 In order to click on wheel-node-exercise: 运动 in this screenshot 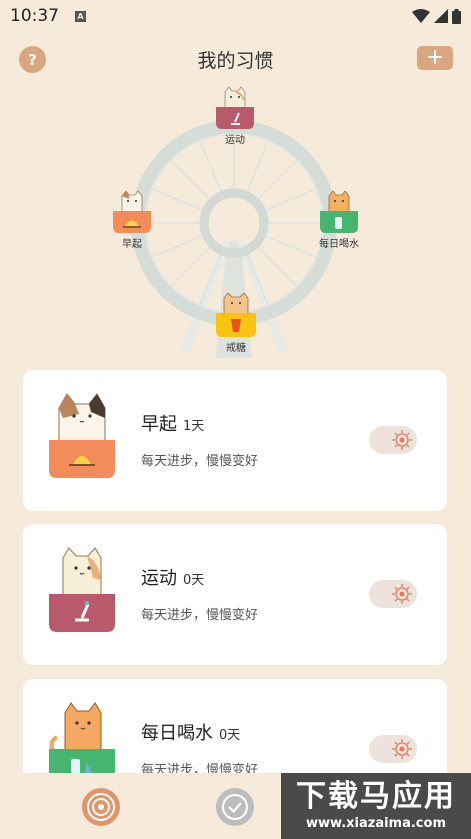, I will do `click(235, 116)`.